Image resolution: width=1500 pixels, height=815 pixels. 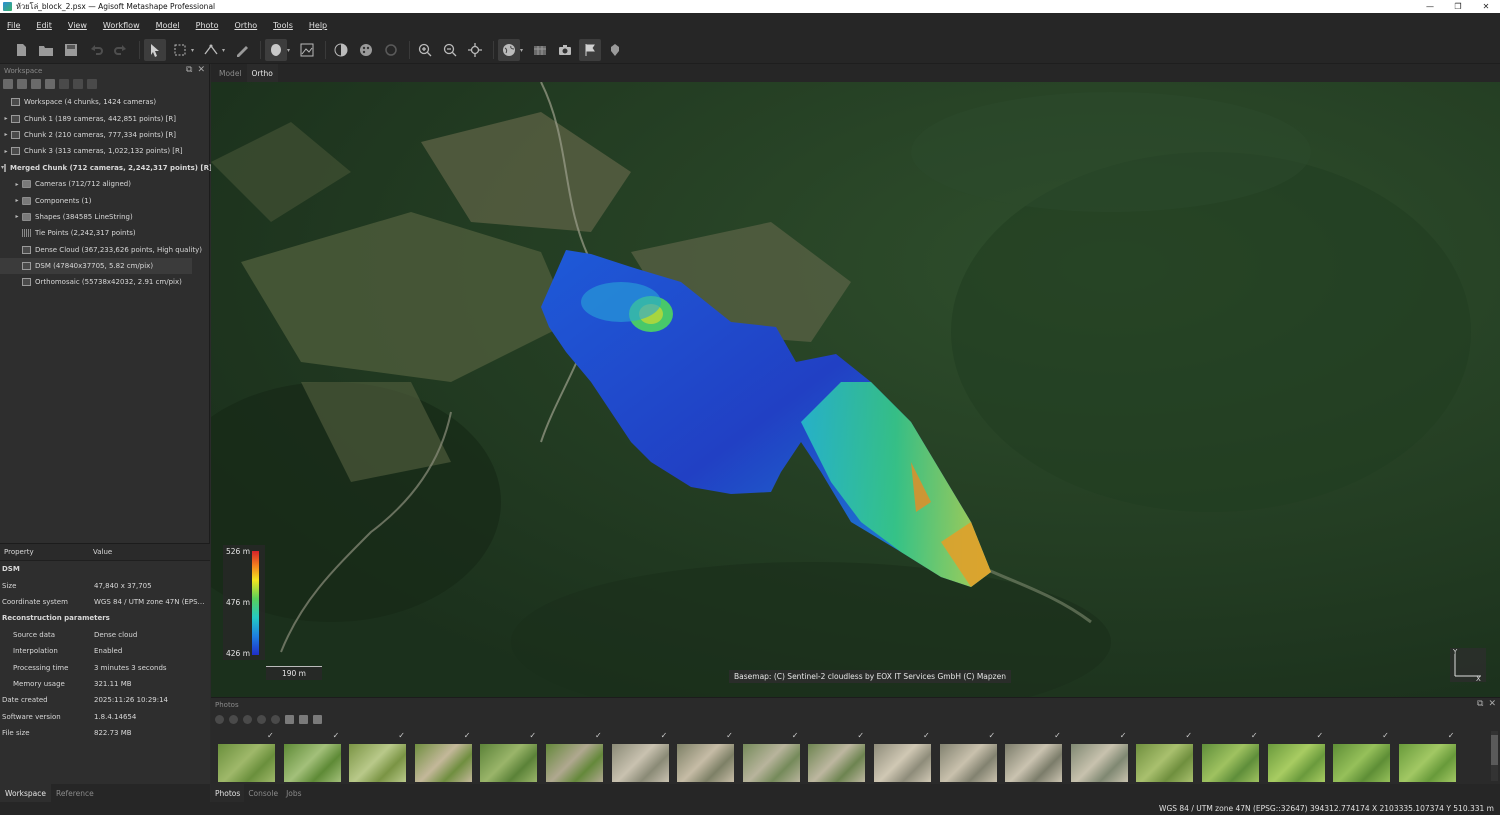 I want to click on property-row: Date created 2025:11:26 10:29:14, so click(x=105, y=700).